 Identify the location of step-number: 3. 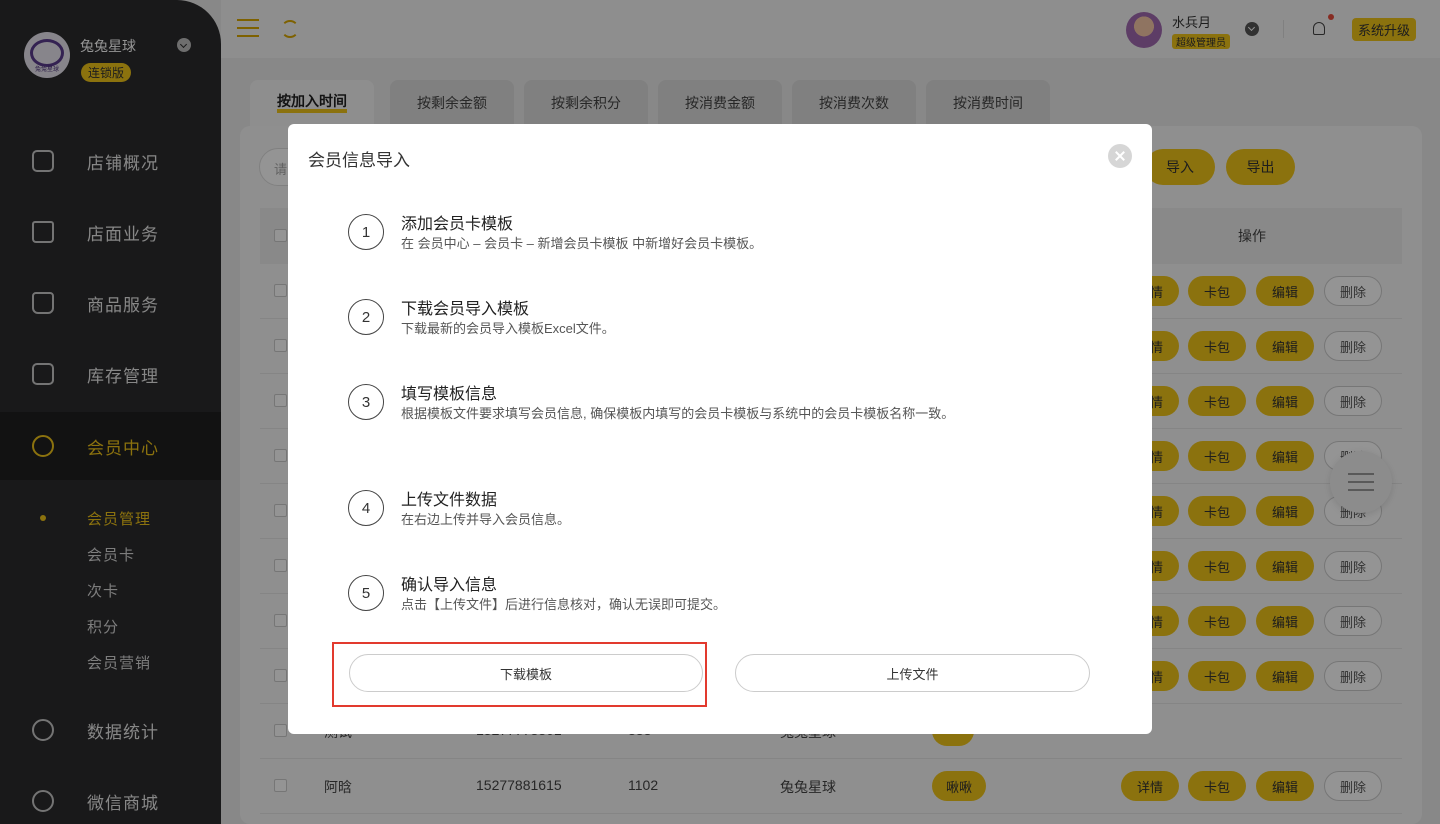
(366, 402).